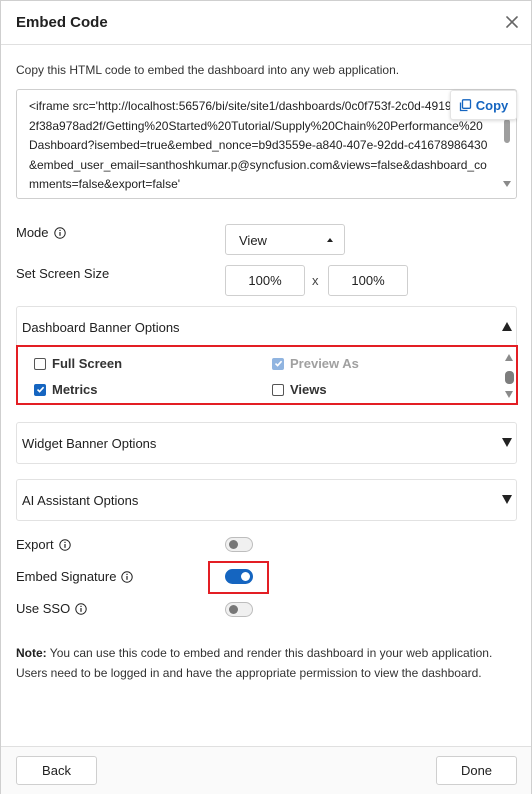 This screenshot has height=794, width=532. I want to click on screen-width-input: 100%, so click(265, 280).